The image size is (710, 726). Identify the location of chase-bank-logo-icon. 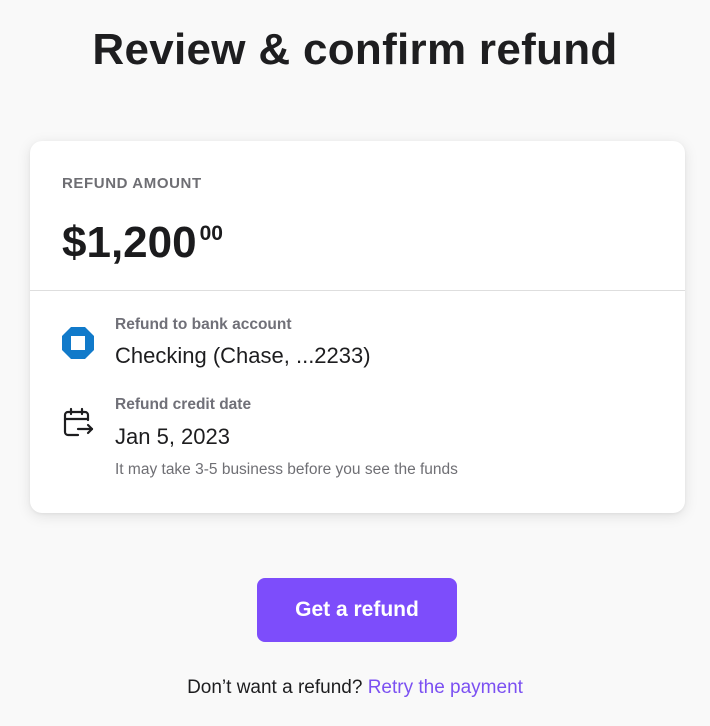
(78, 343).